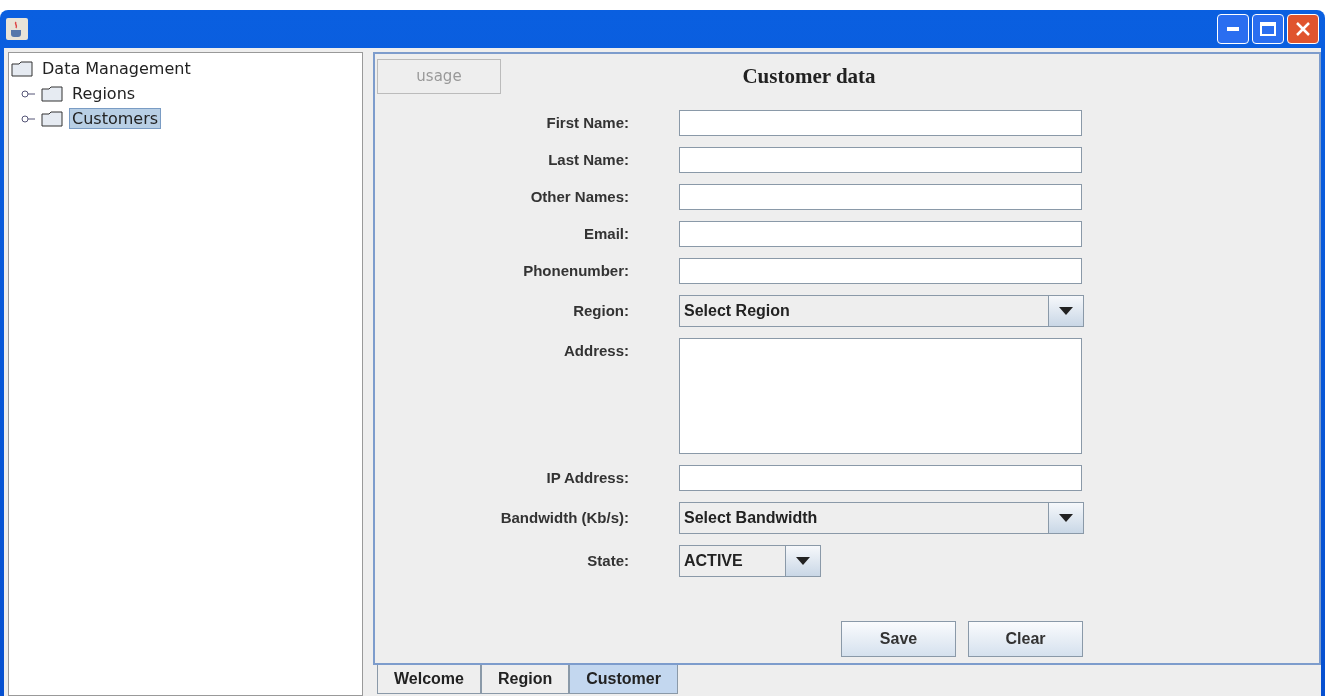  I want to click on close-button, so click(1303, 29).